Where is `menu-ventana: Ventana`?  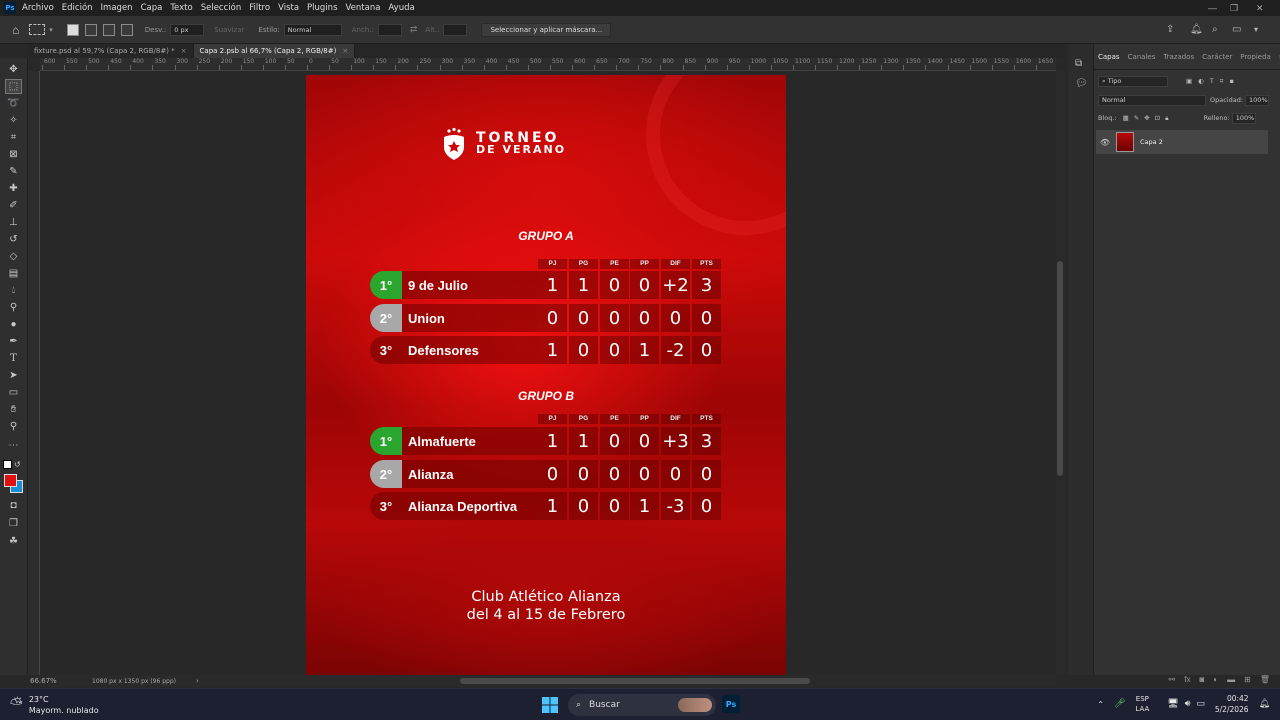
menu-ventana: Ventana is located at coordinates (363, 8).